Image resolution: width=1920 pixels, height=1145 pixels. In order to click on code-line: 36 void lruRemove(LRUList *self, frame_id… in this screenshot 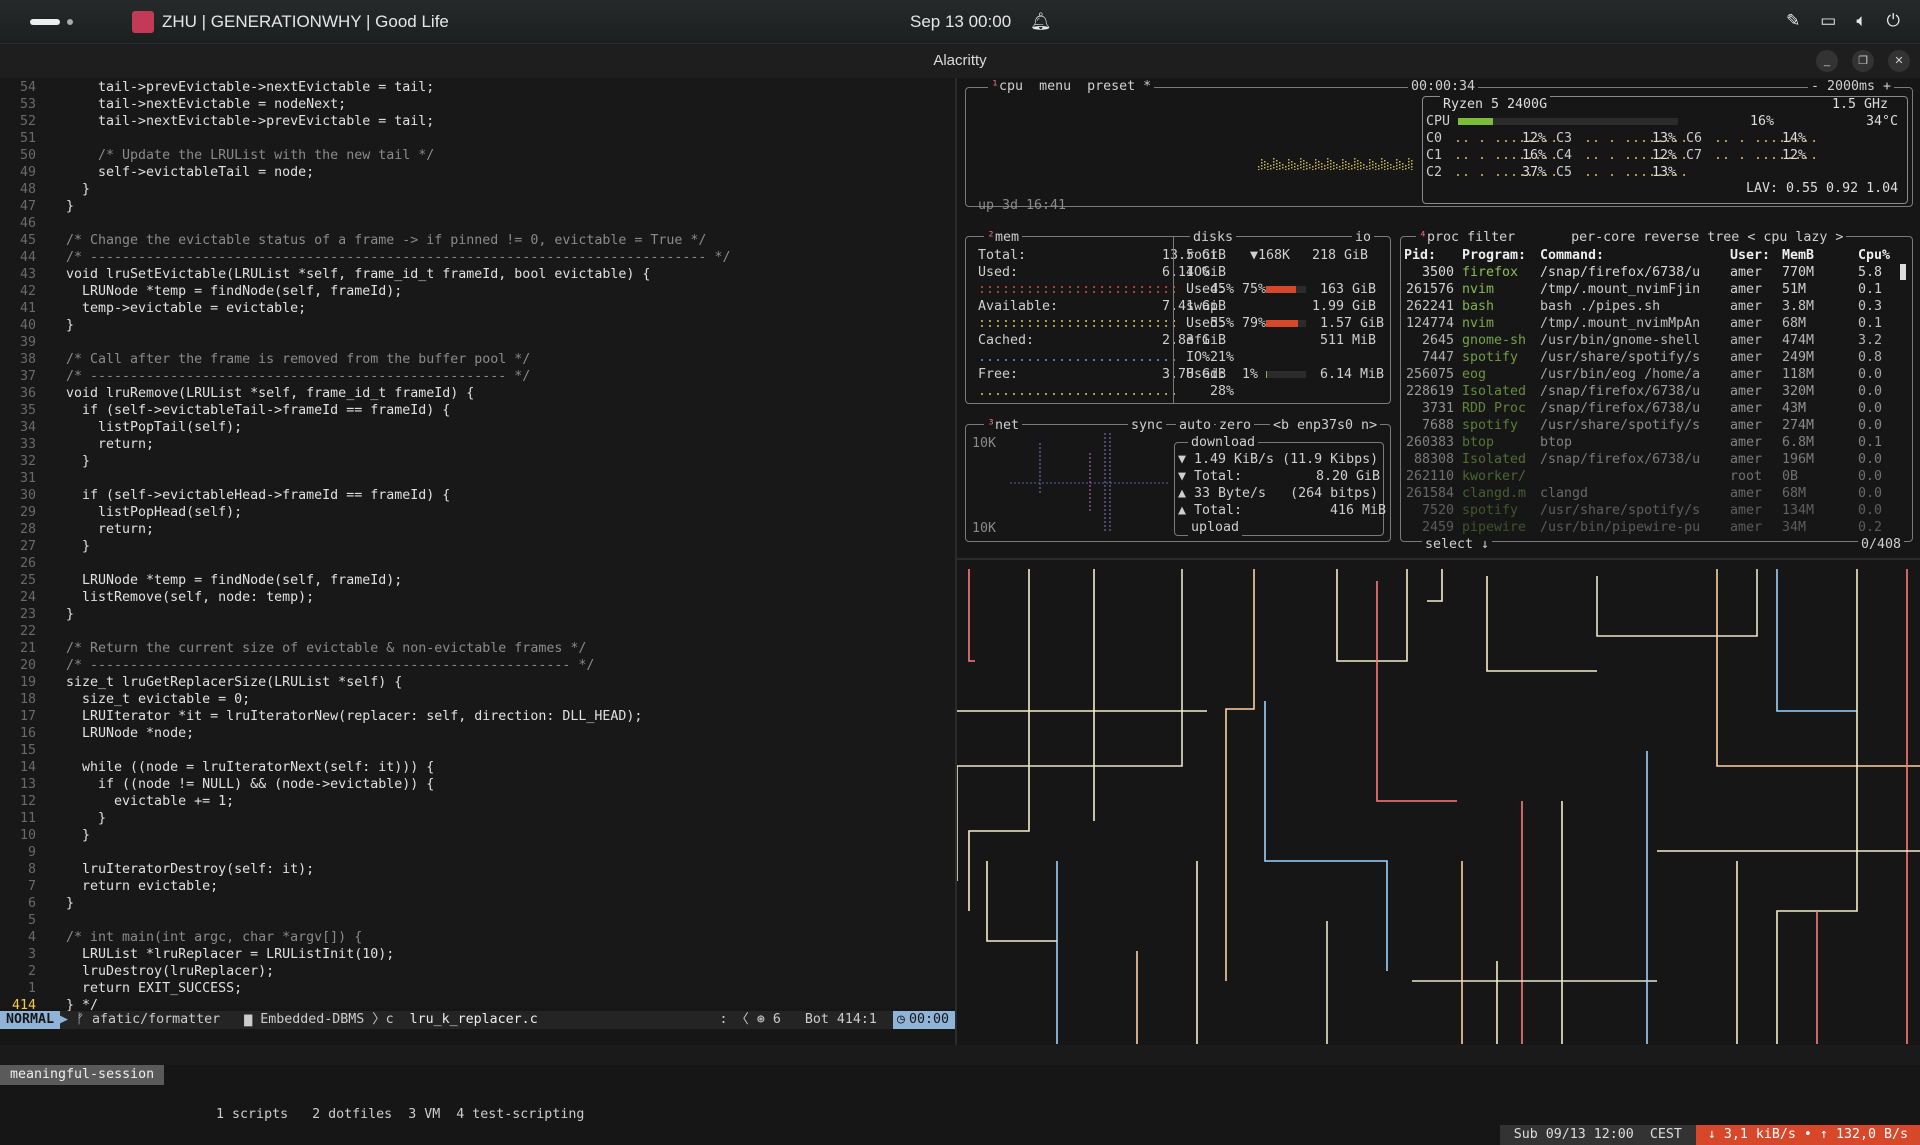, I will do `click(477, 393)`.